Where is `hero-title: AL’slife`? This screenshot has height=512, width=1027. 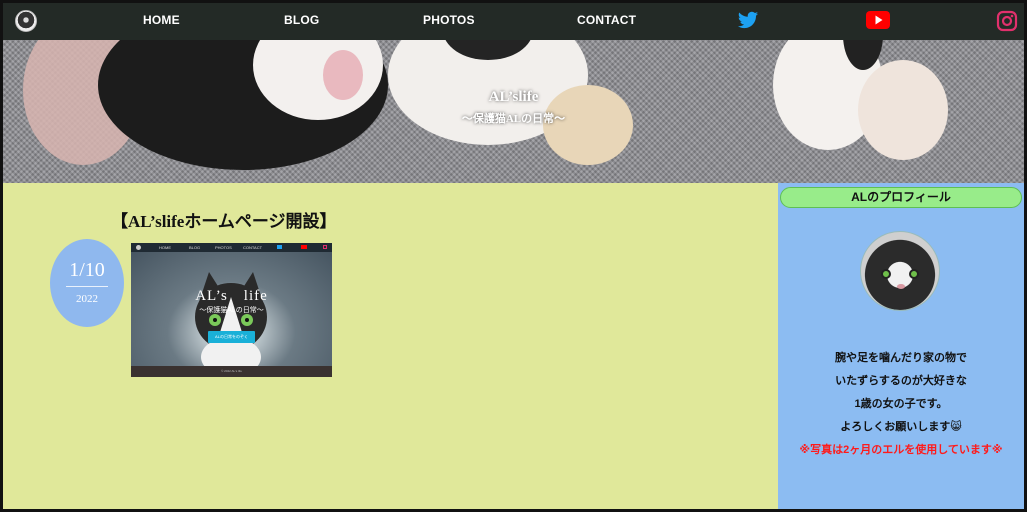
hero-title: AL’slife is located at coordinates (513, 97).